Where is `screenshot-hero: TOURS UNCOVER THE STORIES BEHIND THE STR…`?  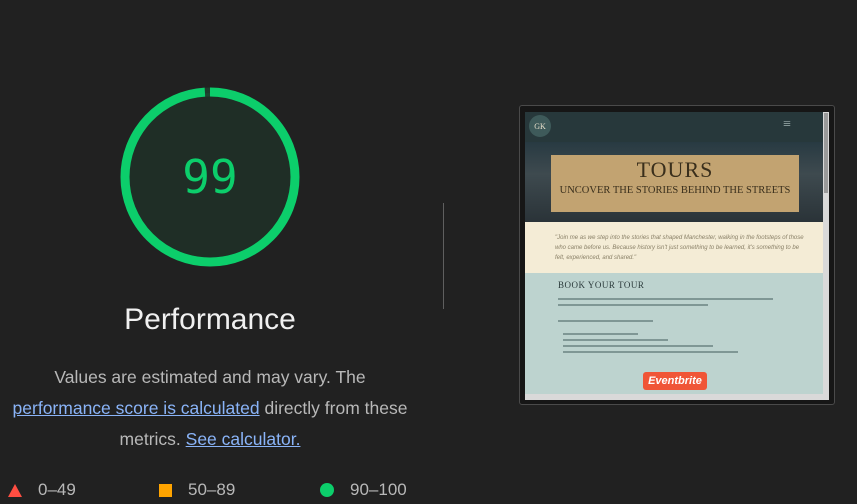 screenshot-hero: TOURS UNCOVER THE STORIES BEHIND THE STR… is located at coordinates (674, 182).